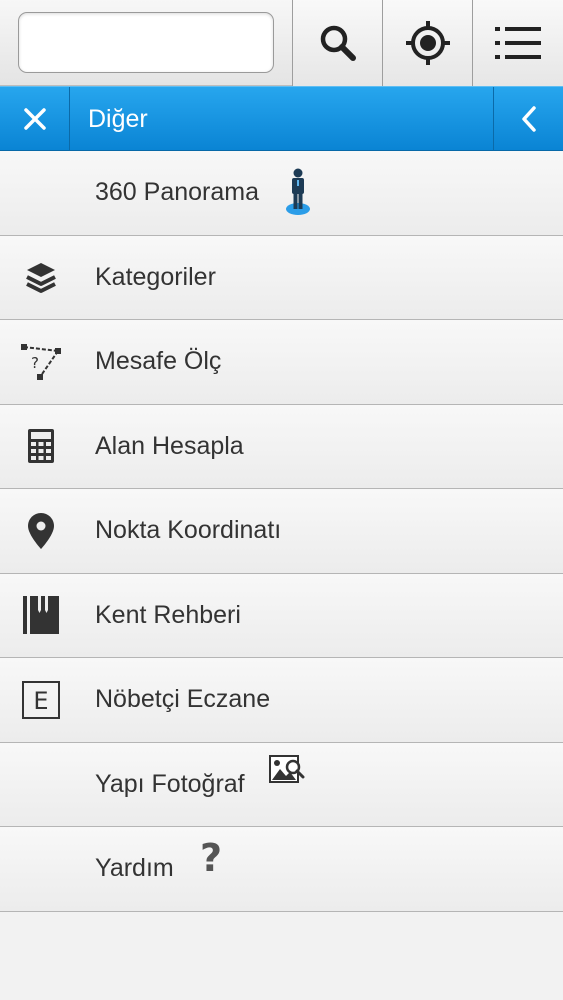 Image resolution: width=563 pixels, height=1000 pixels. I want to click on menu-icon, so click(518, 43).